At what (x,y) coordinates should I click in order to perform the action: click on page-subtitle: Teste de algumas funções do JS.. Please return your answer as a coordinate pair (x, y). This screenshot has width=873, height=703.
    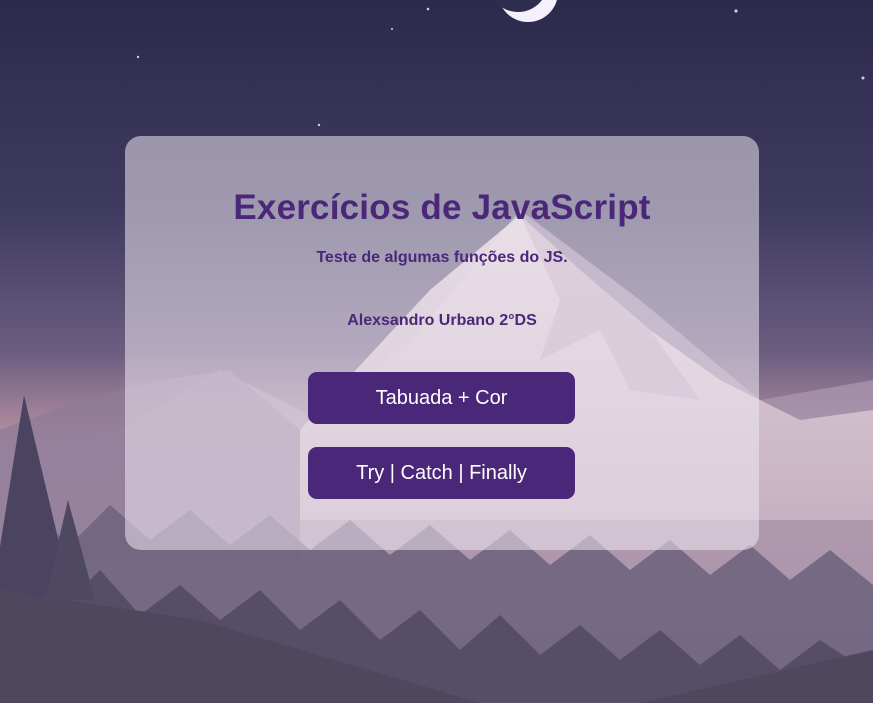
    Looking at the image, I should click on (442, 257).